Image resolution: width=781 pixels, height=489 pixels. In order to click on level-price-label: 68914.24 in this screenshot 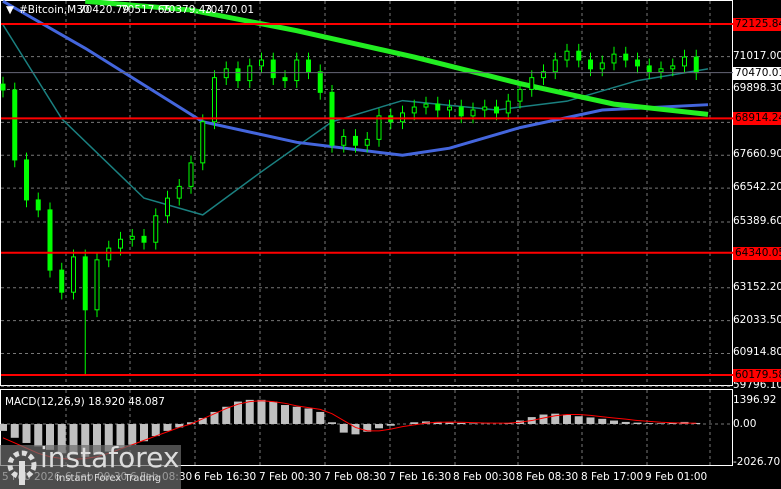, I will do `click(757, 119)`.